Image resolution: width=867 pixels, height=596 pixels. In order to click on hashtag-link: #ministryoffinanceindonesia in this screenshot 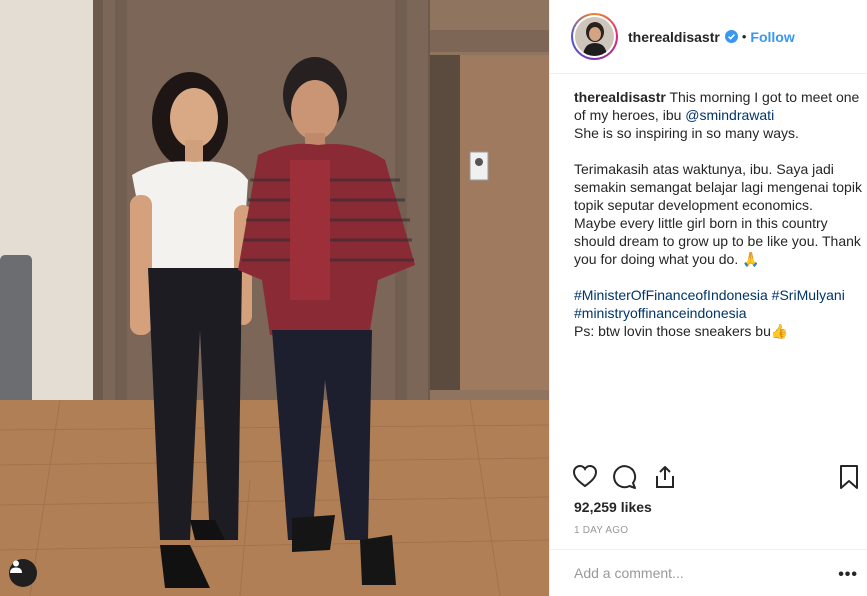, I will do `click(660, 313)`.